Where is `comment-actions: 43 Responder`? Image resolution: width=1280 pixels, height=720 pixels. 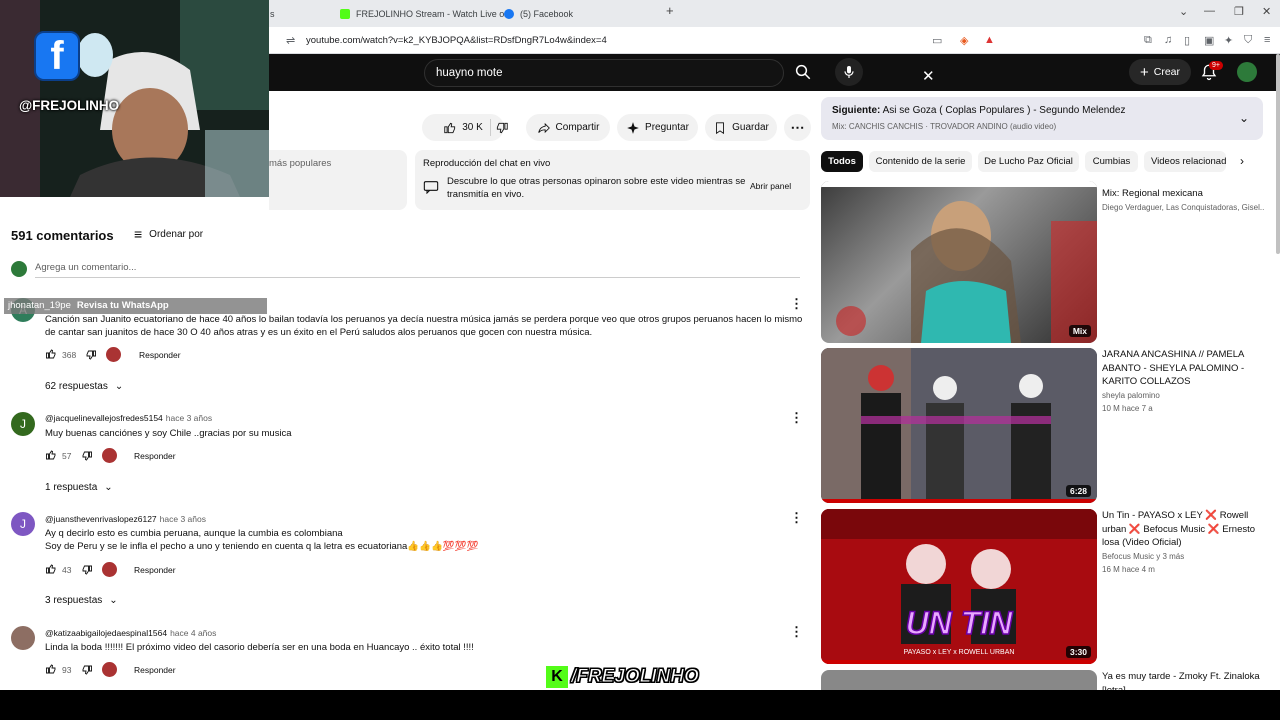
comment-actions: 43 Responder is located at coordinates (145, 569).